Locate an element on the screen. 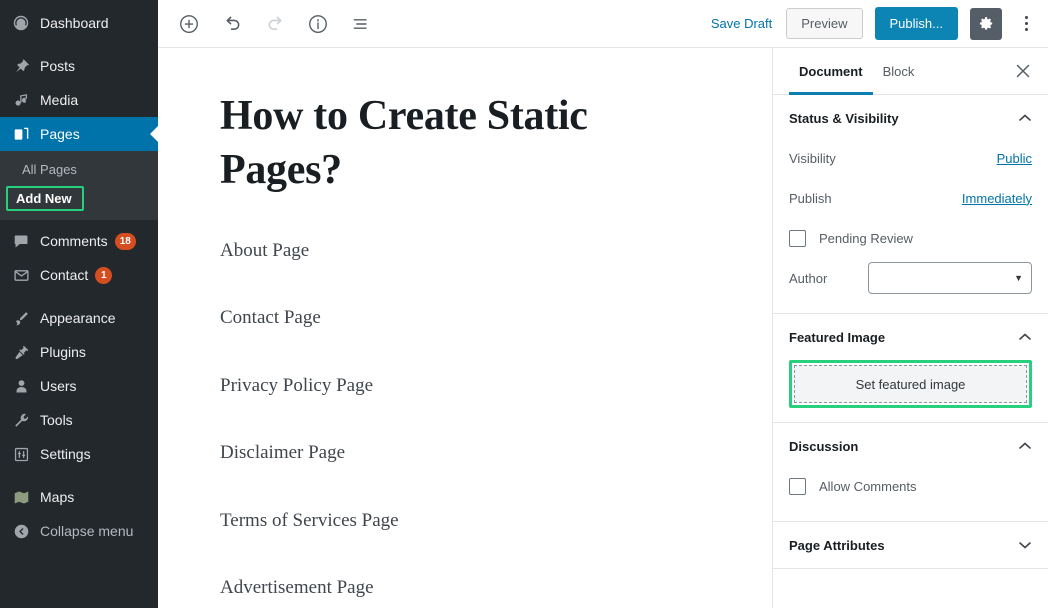 This screenshot has width=1048, height=608. brush-icon is located at coordinates (21, 318).